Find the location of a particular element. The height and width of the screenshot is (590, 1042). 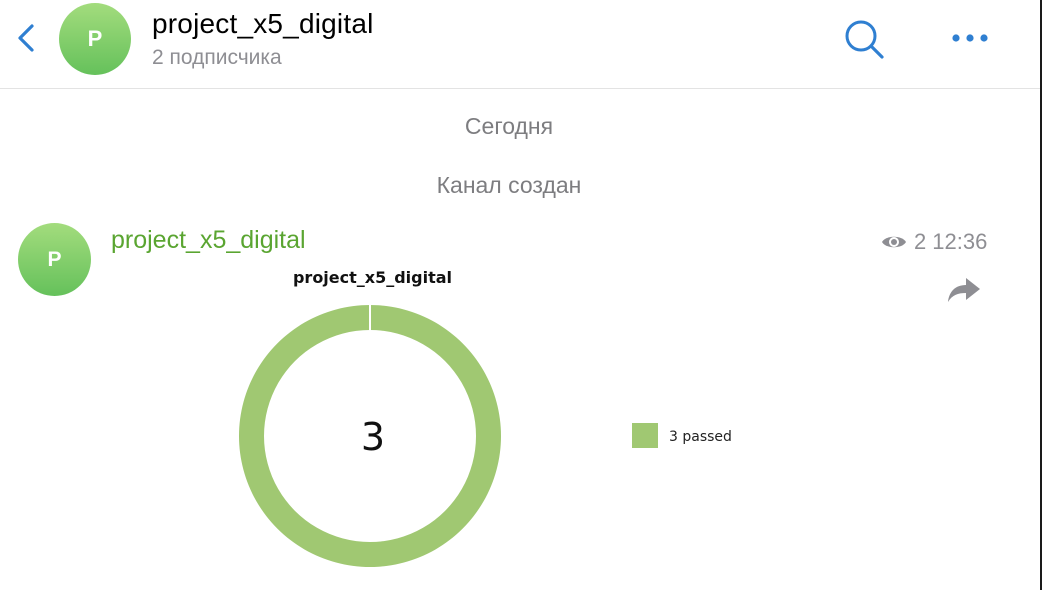

forward-button is located at coordinates (964, 290).